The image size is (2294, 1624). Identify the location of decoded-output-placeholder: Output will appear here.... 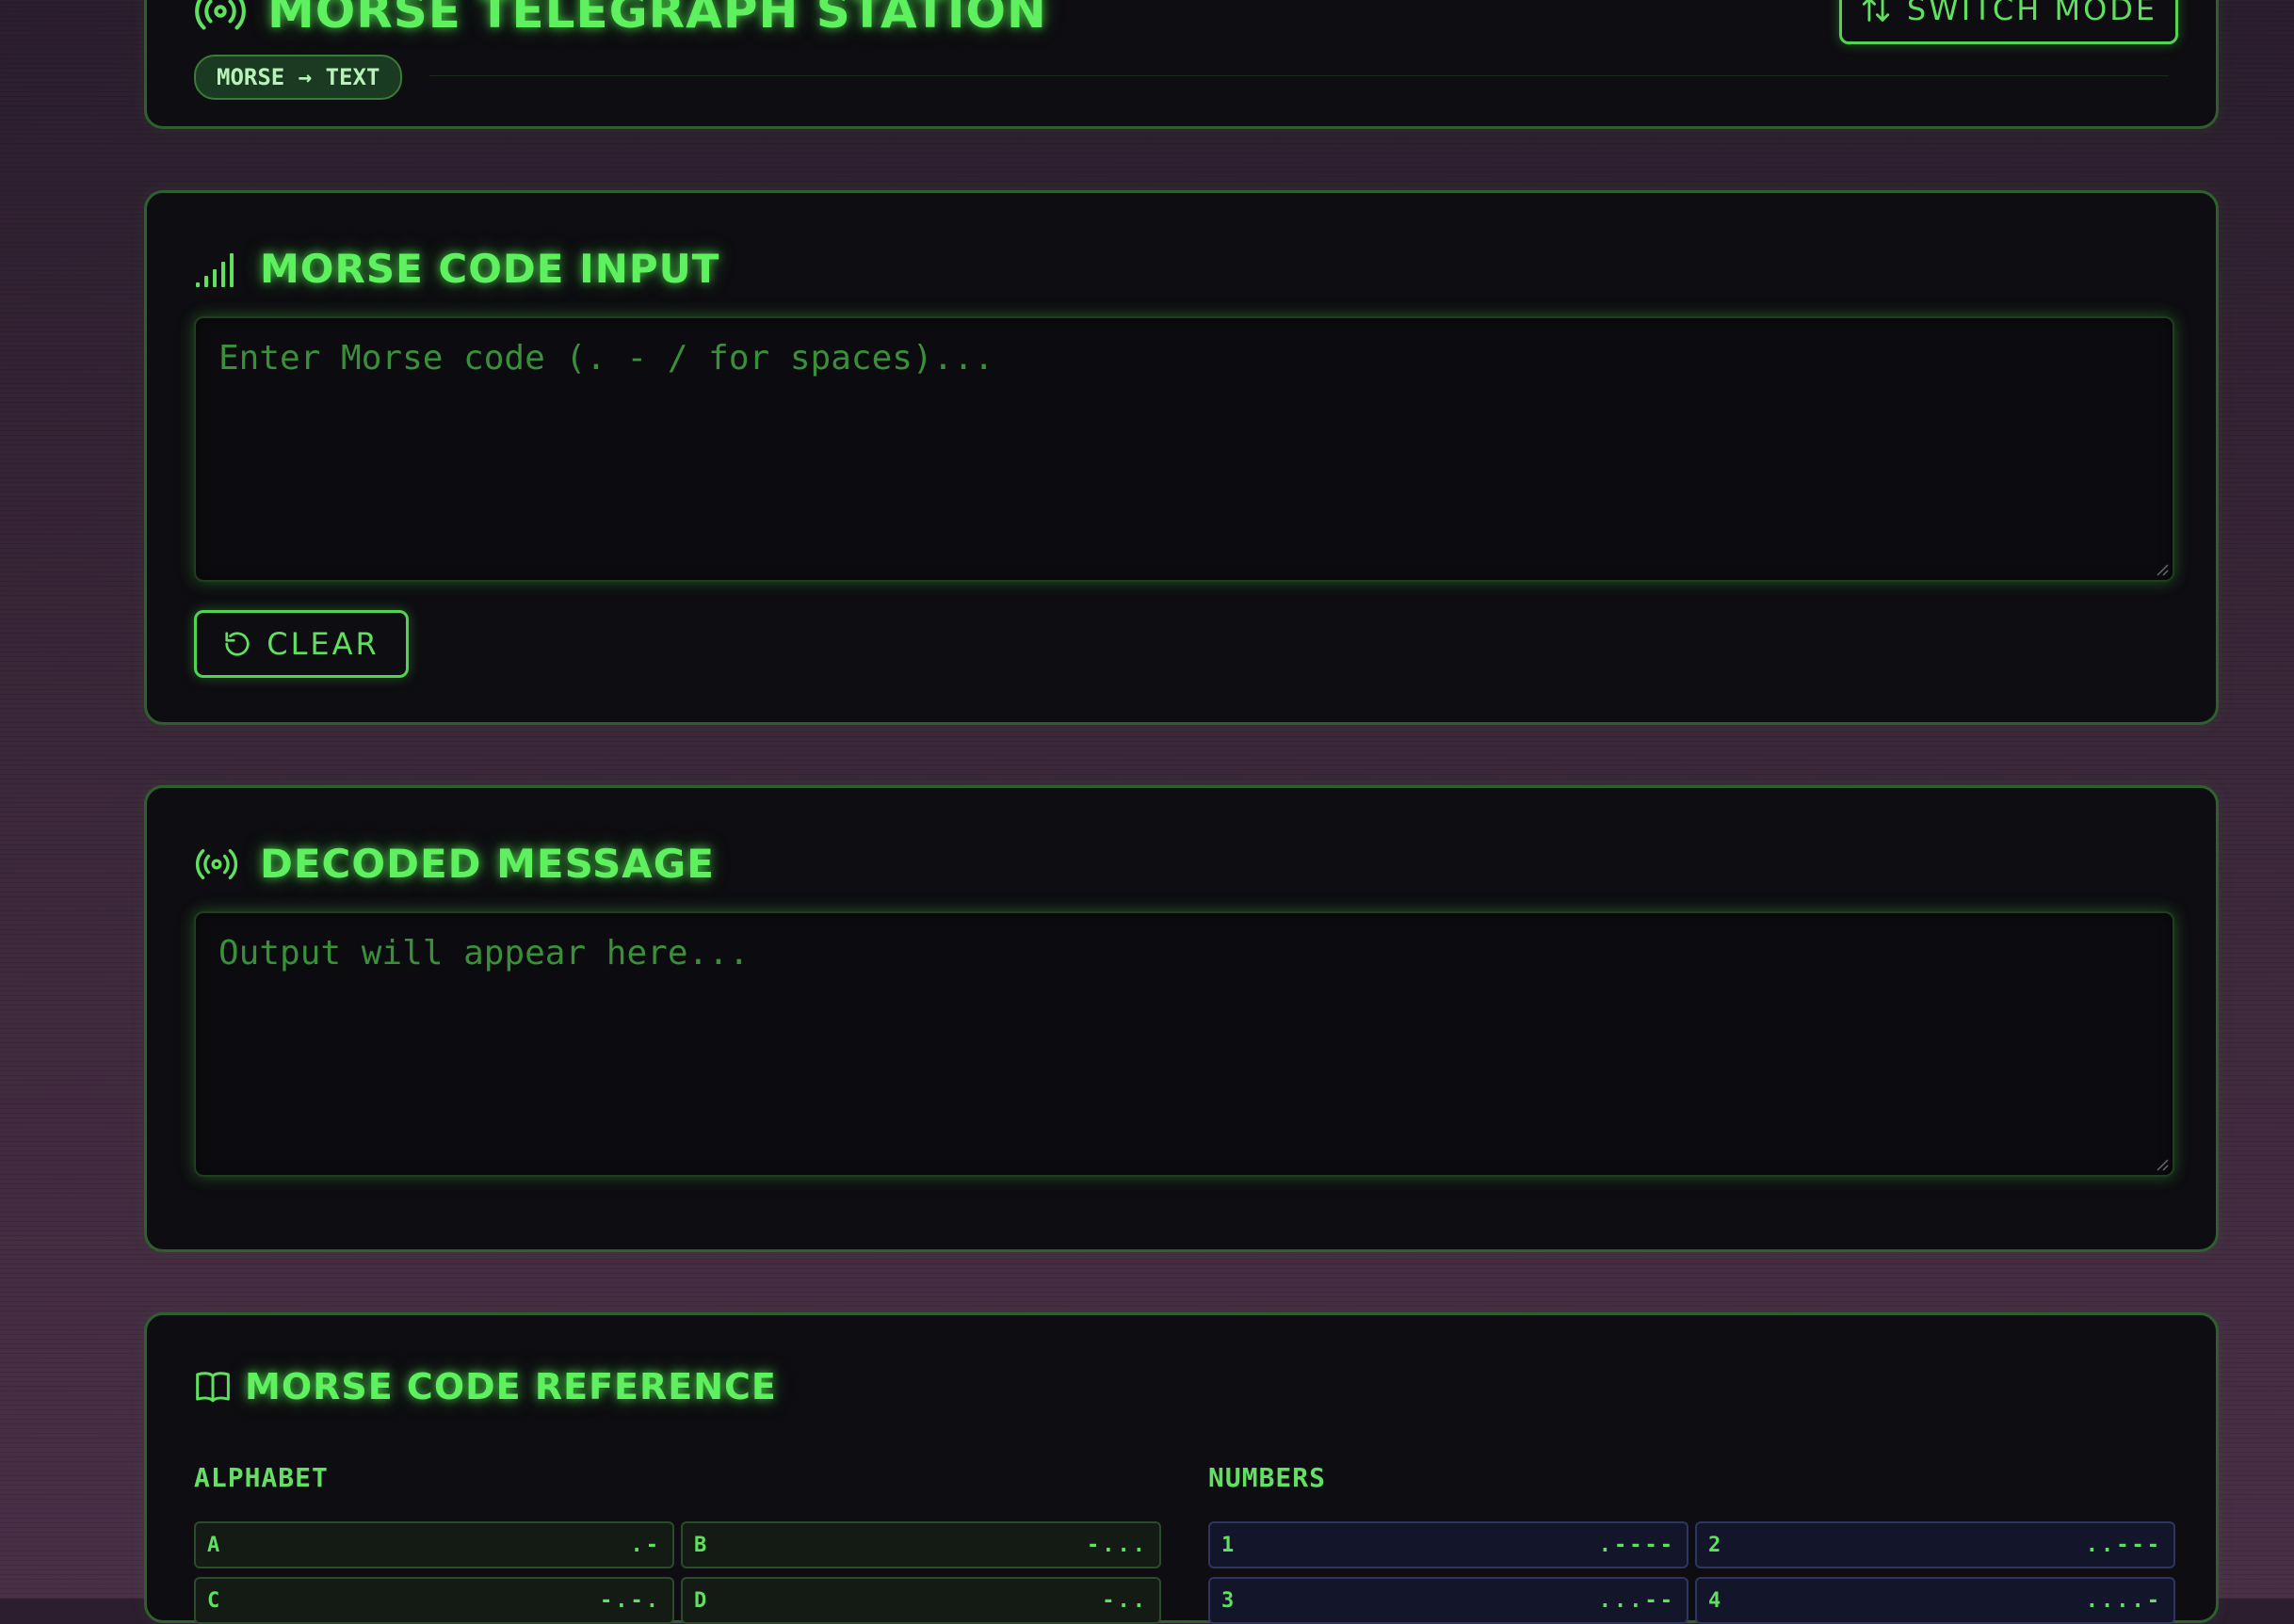
(484, 953).